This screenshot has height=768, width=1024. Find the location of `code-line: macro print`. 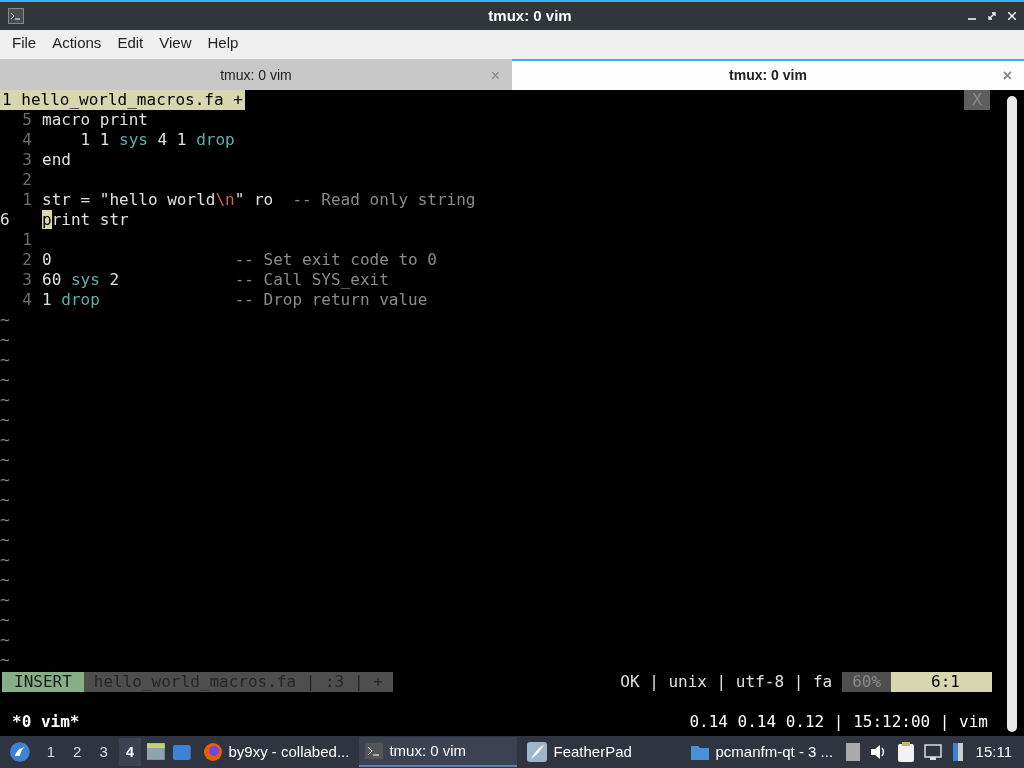

code-line: macro print is located at coordinates (95, 120).